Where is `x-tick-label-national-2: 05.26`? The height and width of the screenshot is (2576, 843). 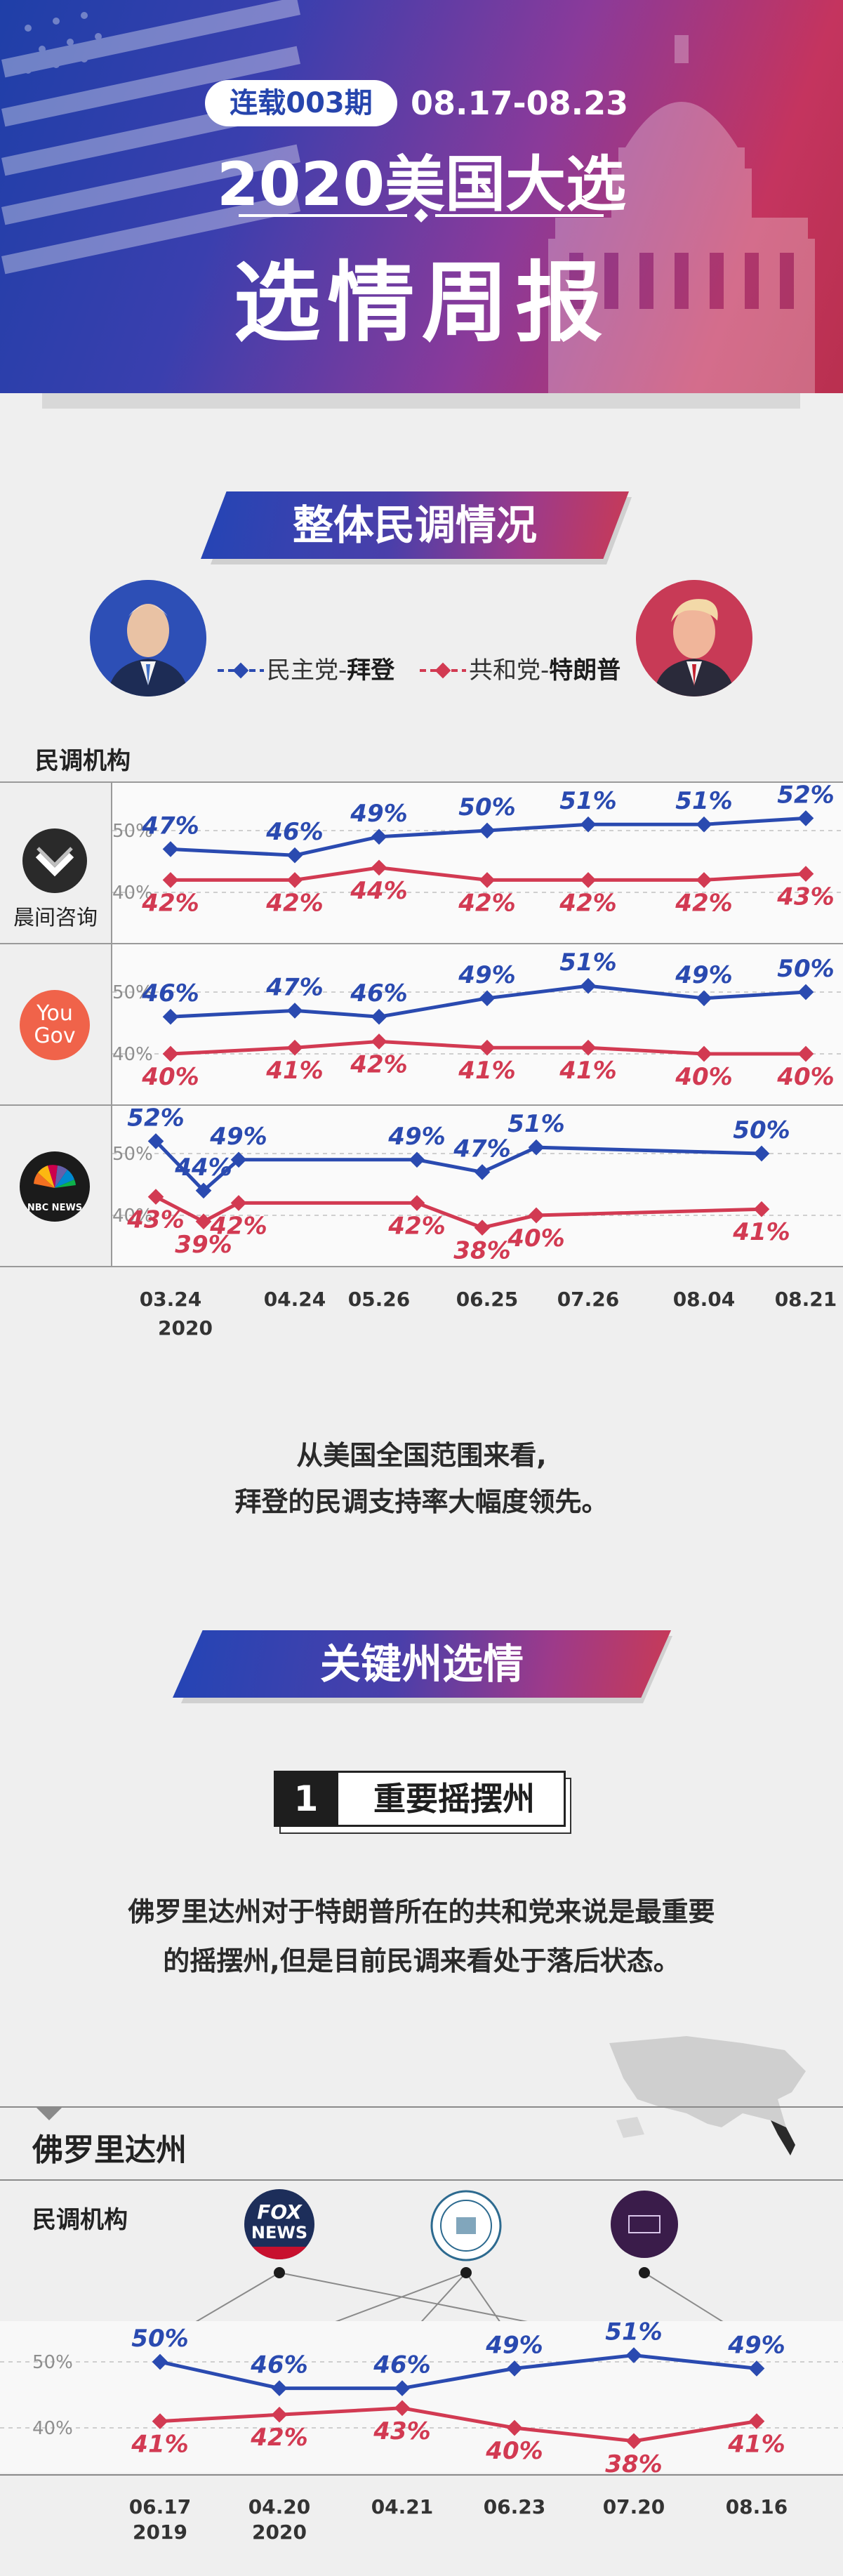 x-tick-label-national-2: 05.26 is located at coordinates (379, 1299).